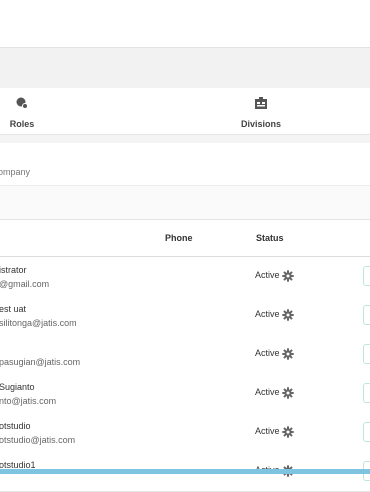  What do you see at coordinates (28, 401) in the screenshot?
I see `user-email: nto@jatis.com` at bounding box center [28, 401].